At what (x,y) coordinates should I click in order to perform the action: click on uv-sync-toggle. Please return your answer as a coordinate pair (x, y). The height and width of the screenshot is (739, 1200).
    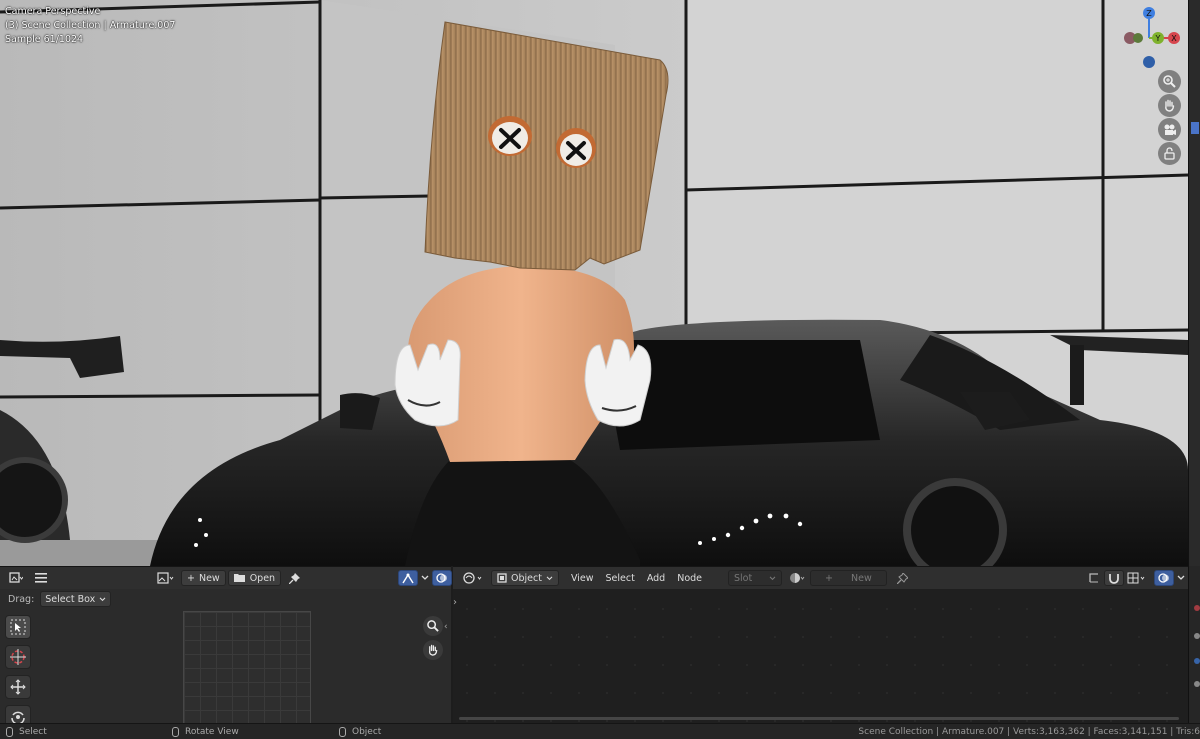
    Looking at the image, I should click on (408, 578).